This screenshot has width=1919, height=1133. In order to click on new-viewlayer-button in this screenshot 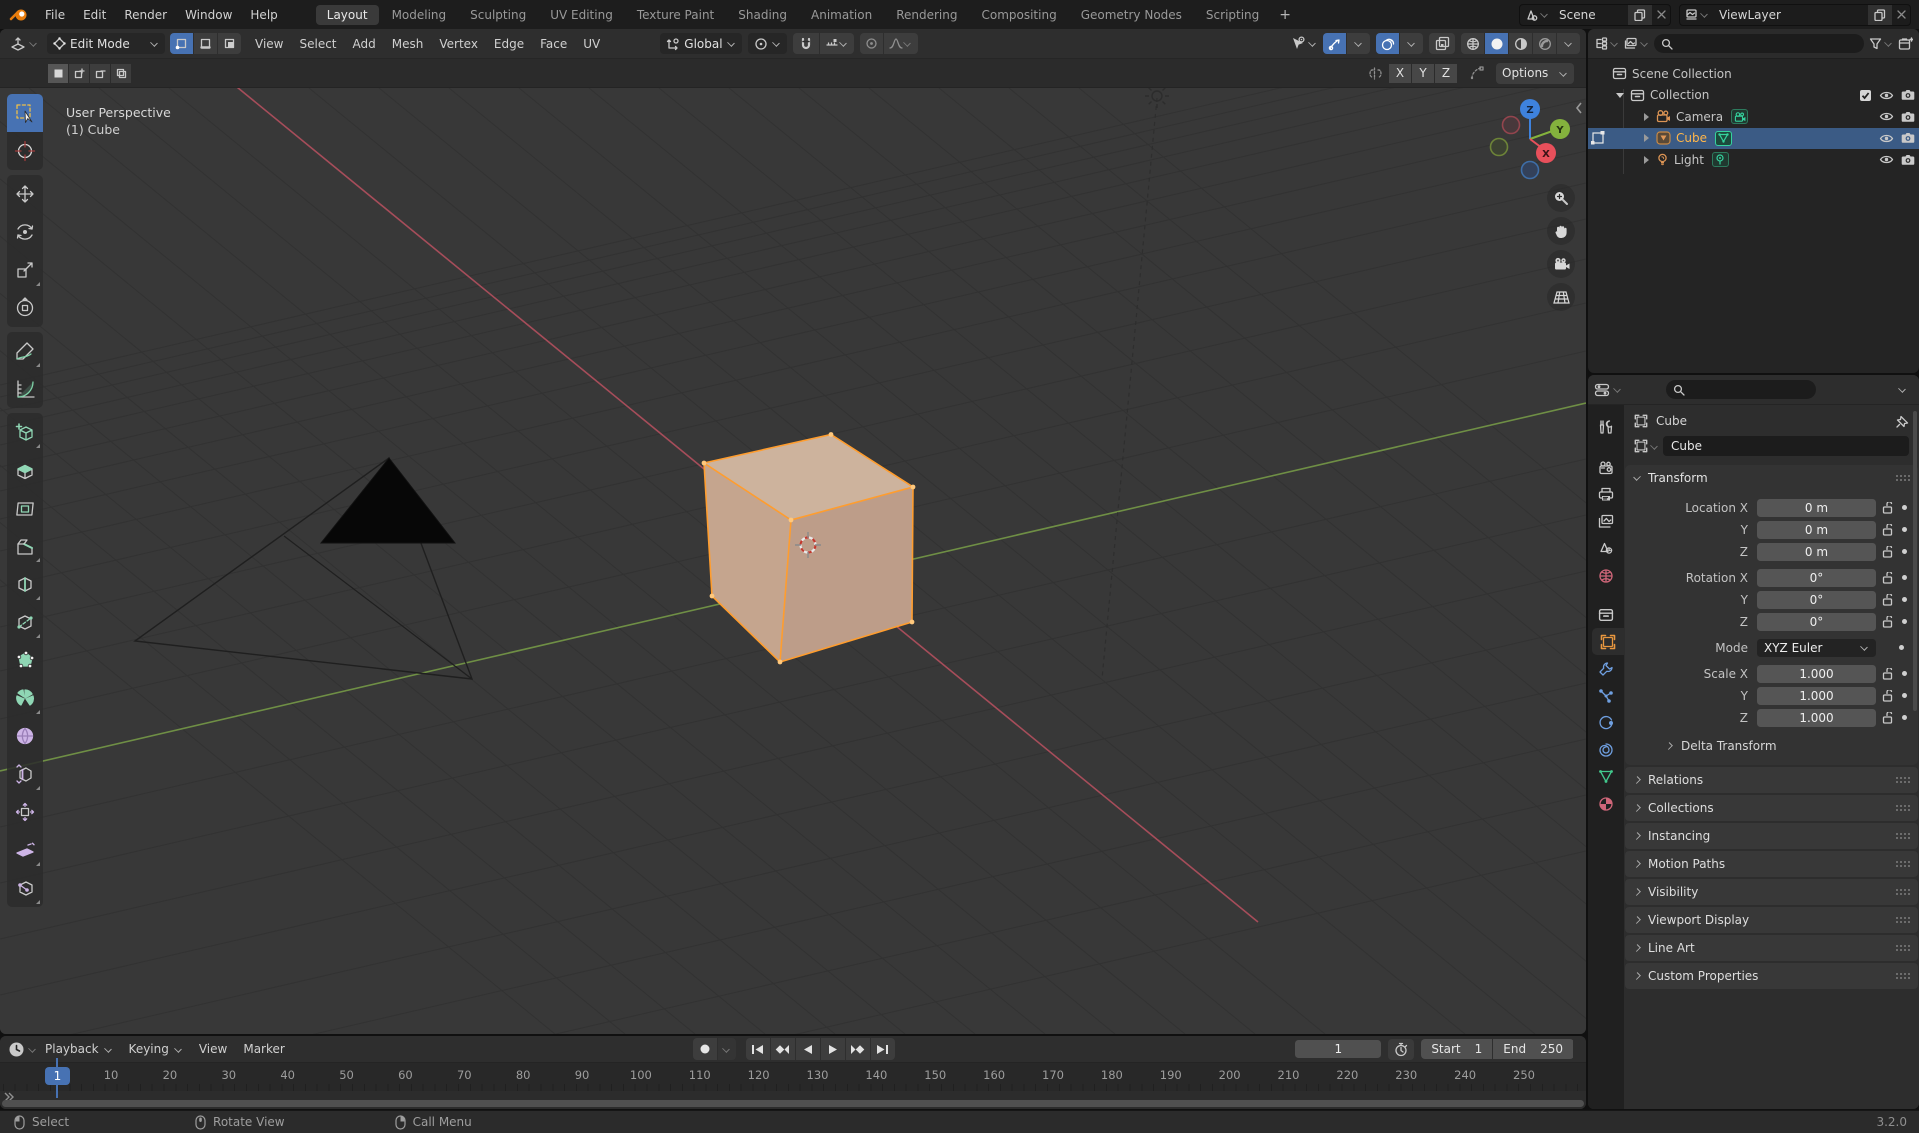, I will do `click(1880, 14)`.